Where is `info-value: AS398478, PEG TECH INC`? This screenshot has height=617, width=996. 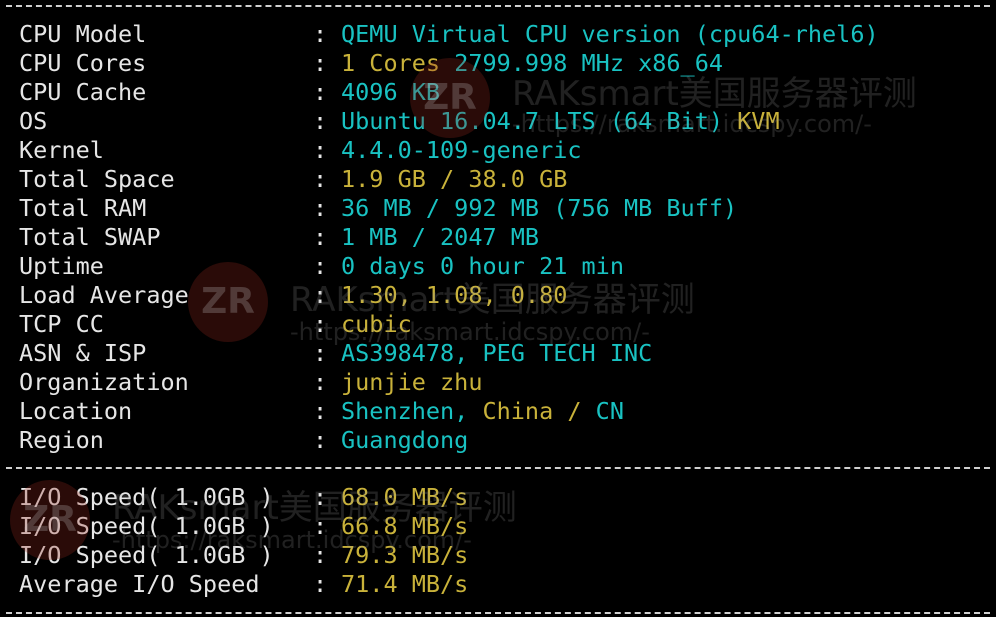
info-value: AS398478, PEG TECH INC is located at coordinates (496, 353).